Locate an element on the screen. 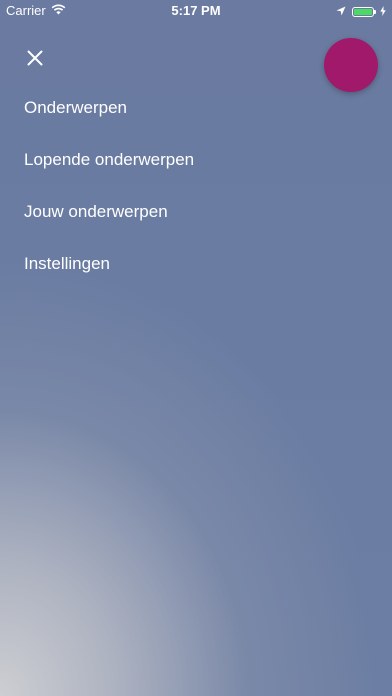  menu-item-onderwerpen: Onderwerpen is located at coordinates (109, 123).